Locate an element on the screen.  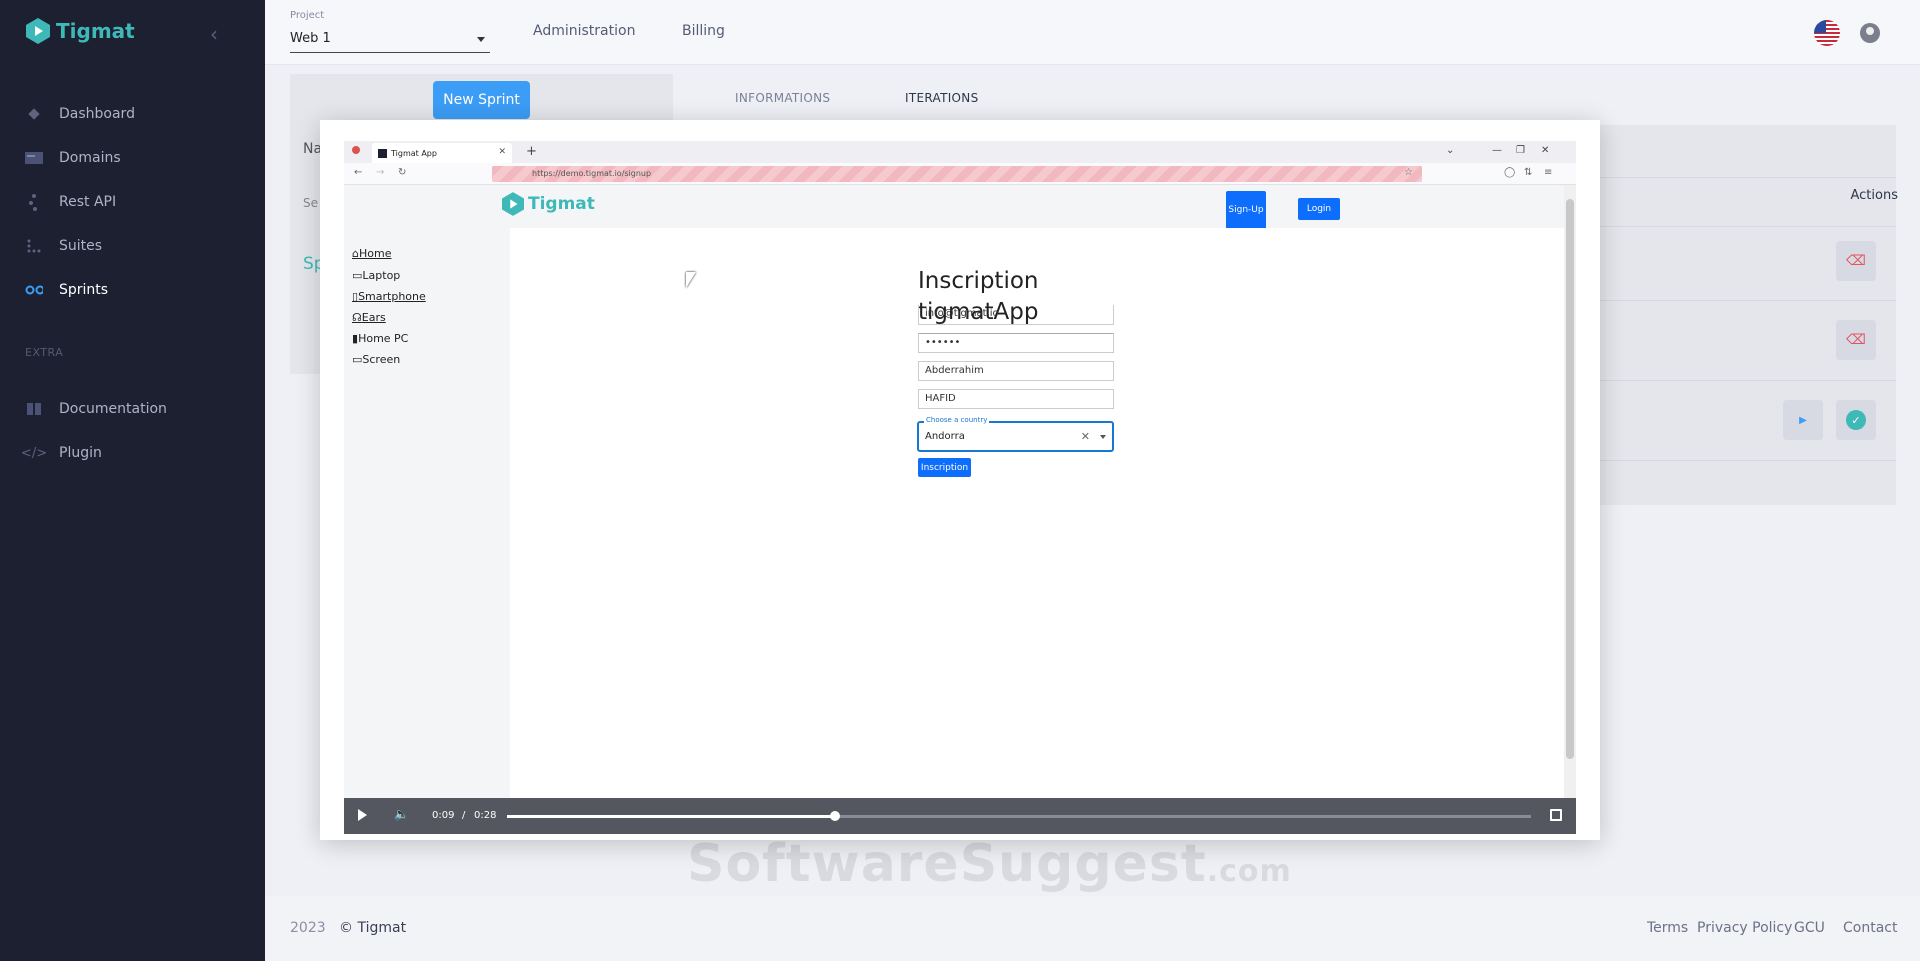
billing-link: Billing is located at coordinates (703, 31).